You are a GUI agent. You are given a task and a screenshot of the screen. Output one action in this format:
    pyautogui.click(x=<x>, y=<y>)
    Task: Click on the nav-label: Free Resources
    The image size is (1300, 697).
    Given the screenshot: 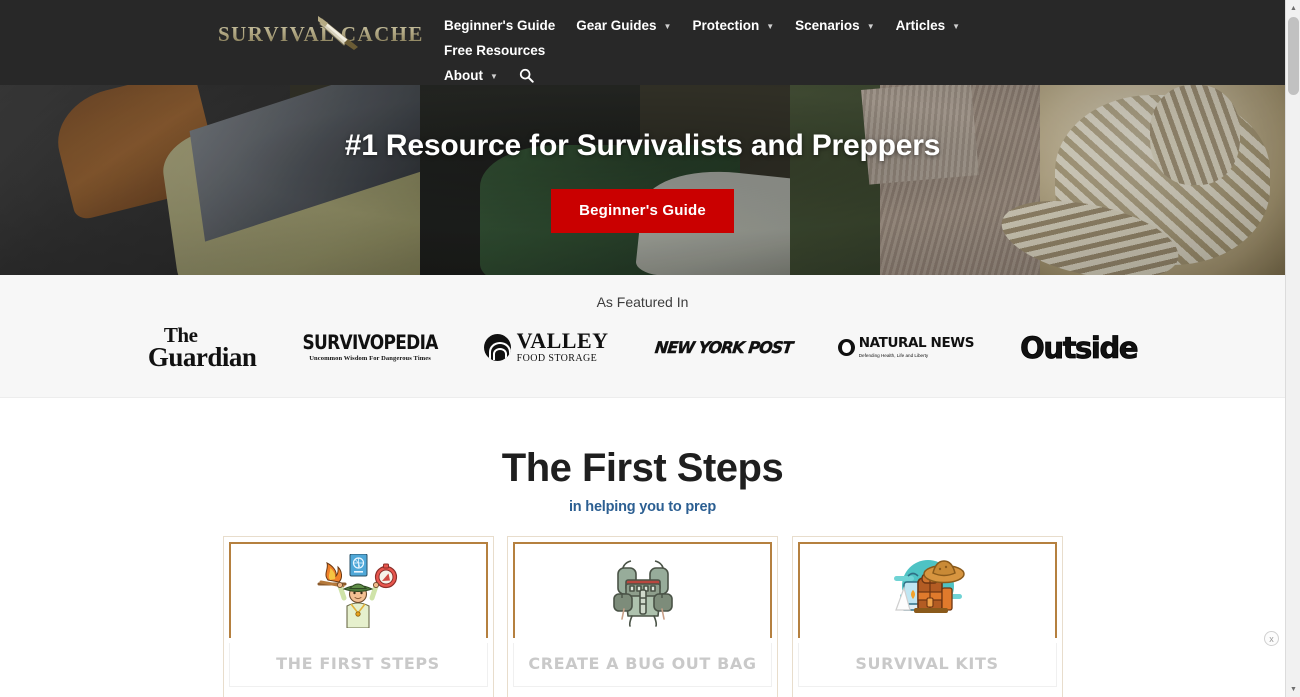 What is the action you would take?
    pyautogui.click(x=495, y=50)
    